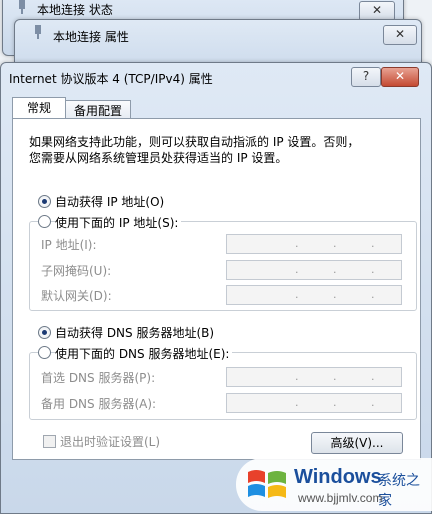 This screenshot has height=514, width=432. I want to click on window-title: 本地连接 属性, so click(91, 37).